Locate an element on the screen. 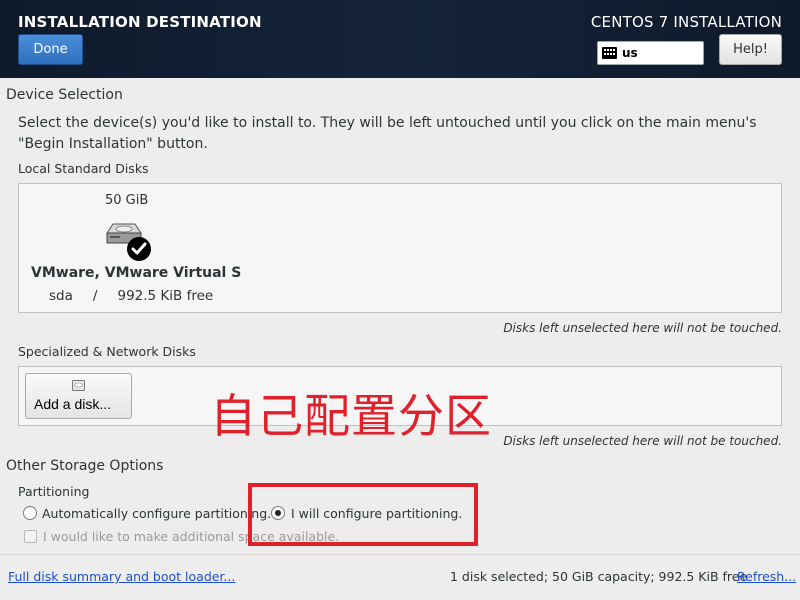 This screenshot has width=800, height=600. device-selection-heading: Device Selection is located at coordinates (64, 95).